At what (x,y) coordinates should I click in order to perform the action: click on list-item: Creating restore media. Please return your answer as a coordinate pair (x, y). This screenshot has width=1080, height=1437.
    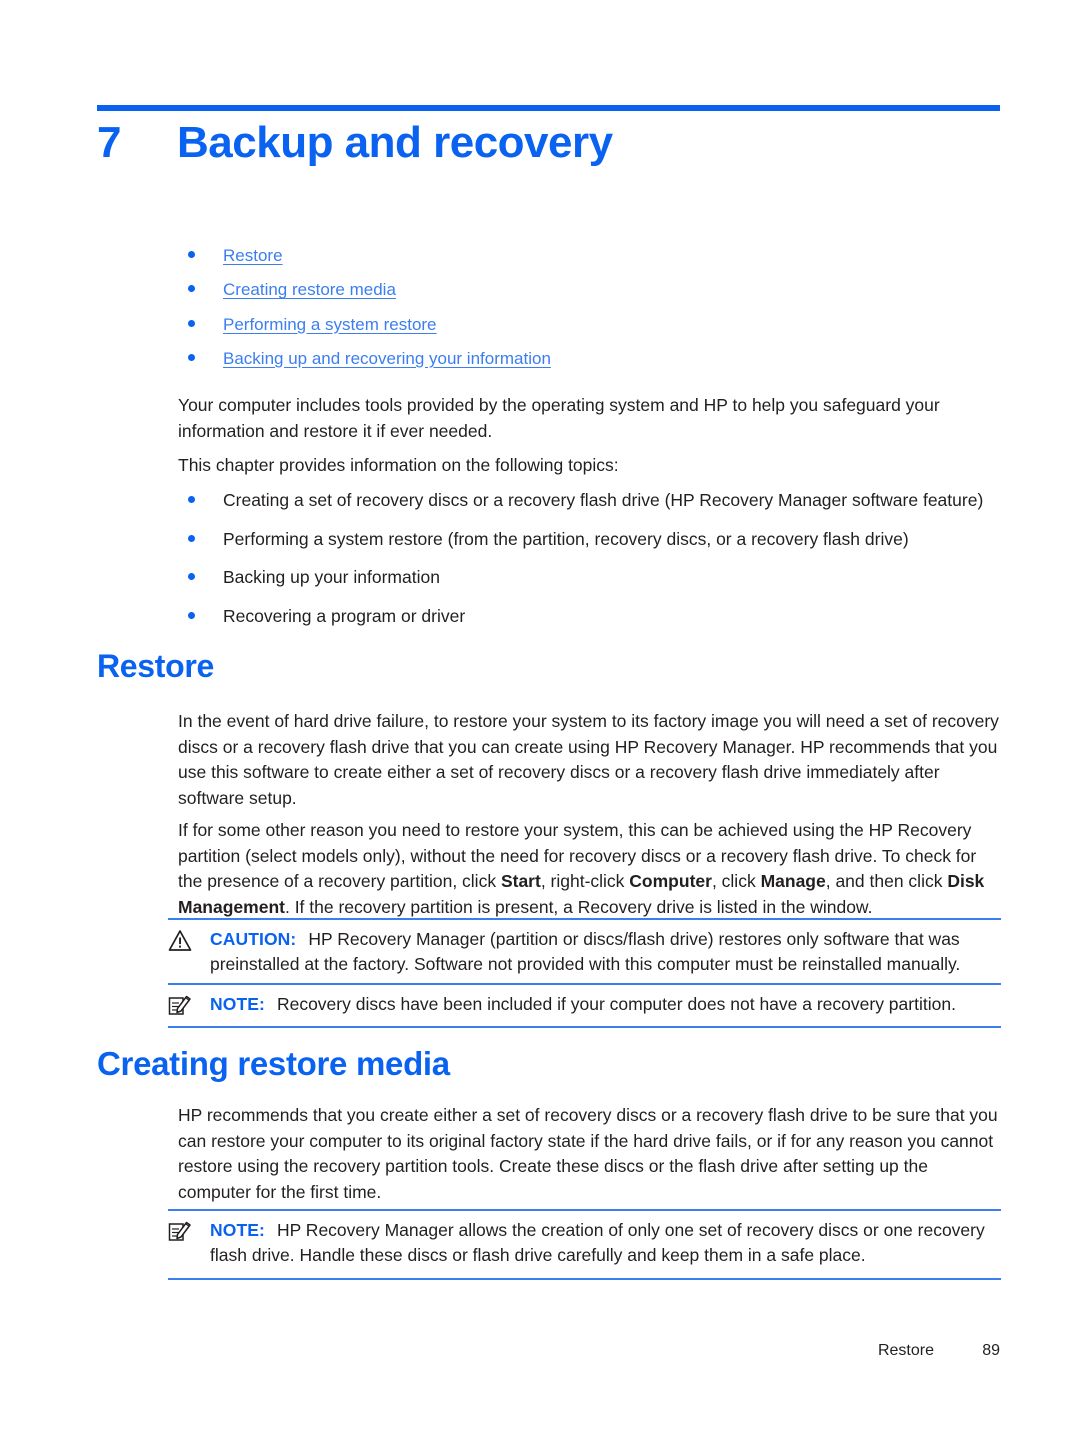
    Looking at the image, I should click on (588, 289).